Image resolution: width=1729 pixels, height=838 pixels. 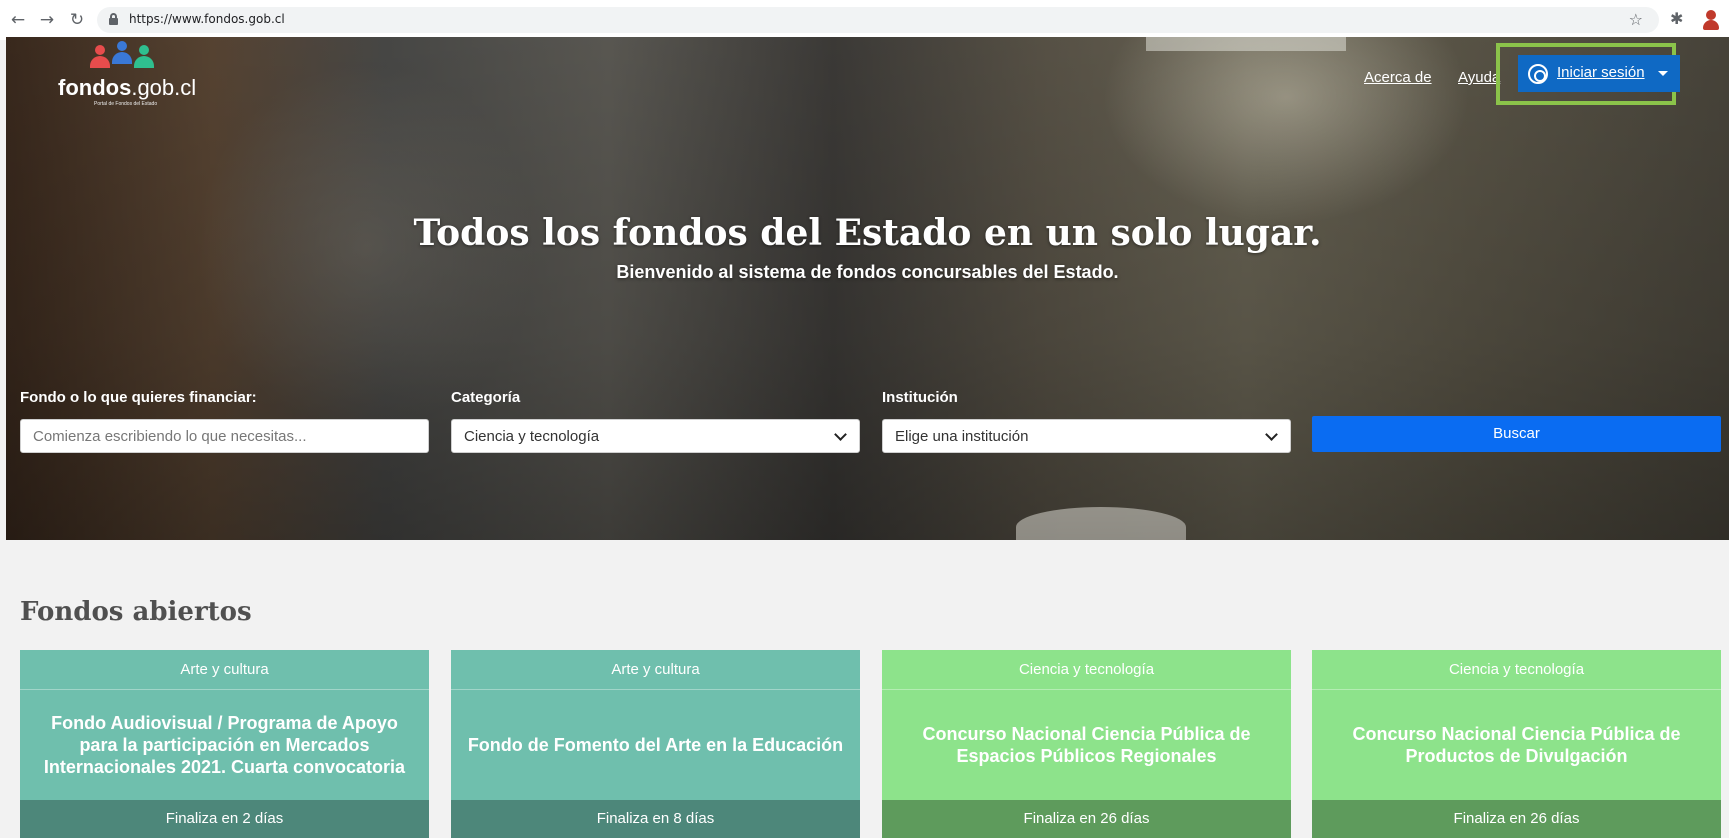 What do you see at coordinates (138, 397) in the screenshot?
I see `fund-label: Fondo o lo que quieres financiar:` at bounding box center [138, 397].